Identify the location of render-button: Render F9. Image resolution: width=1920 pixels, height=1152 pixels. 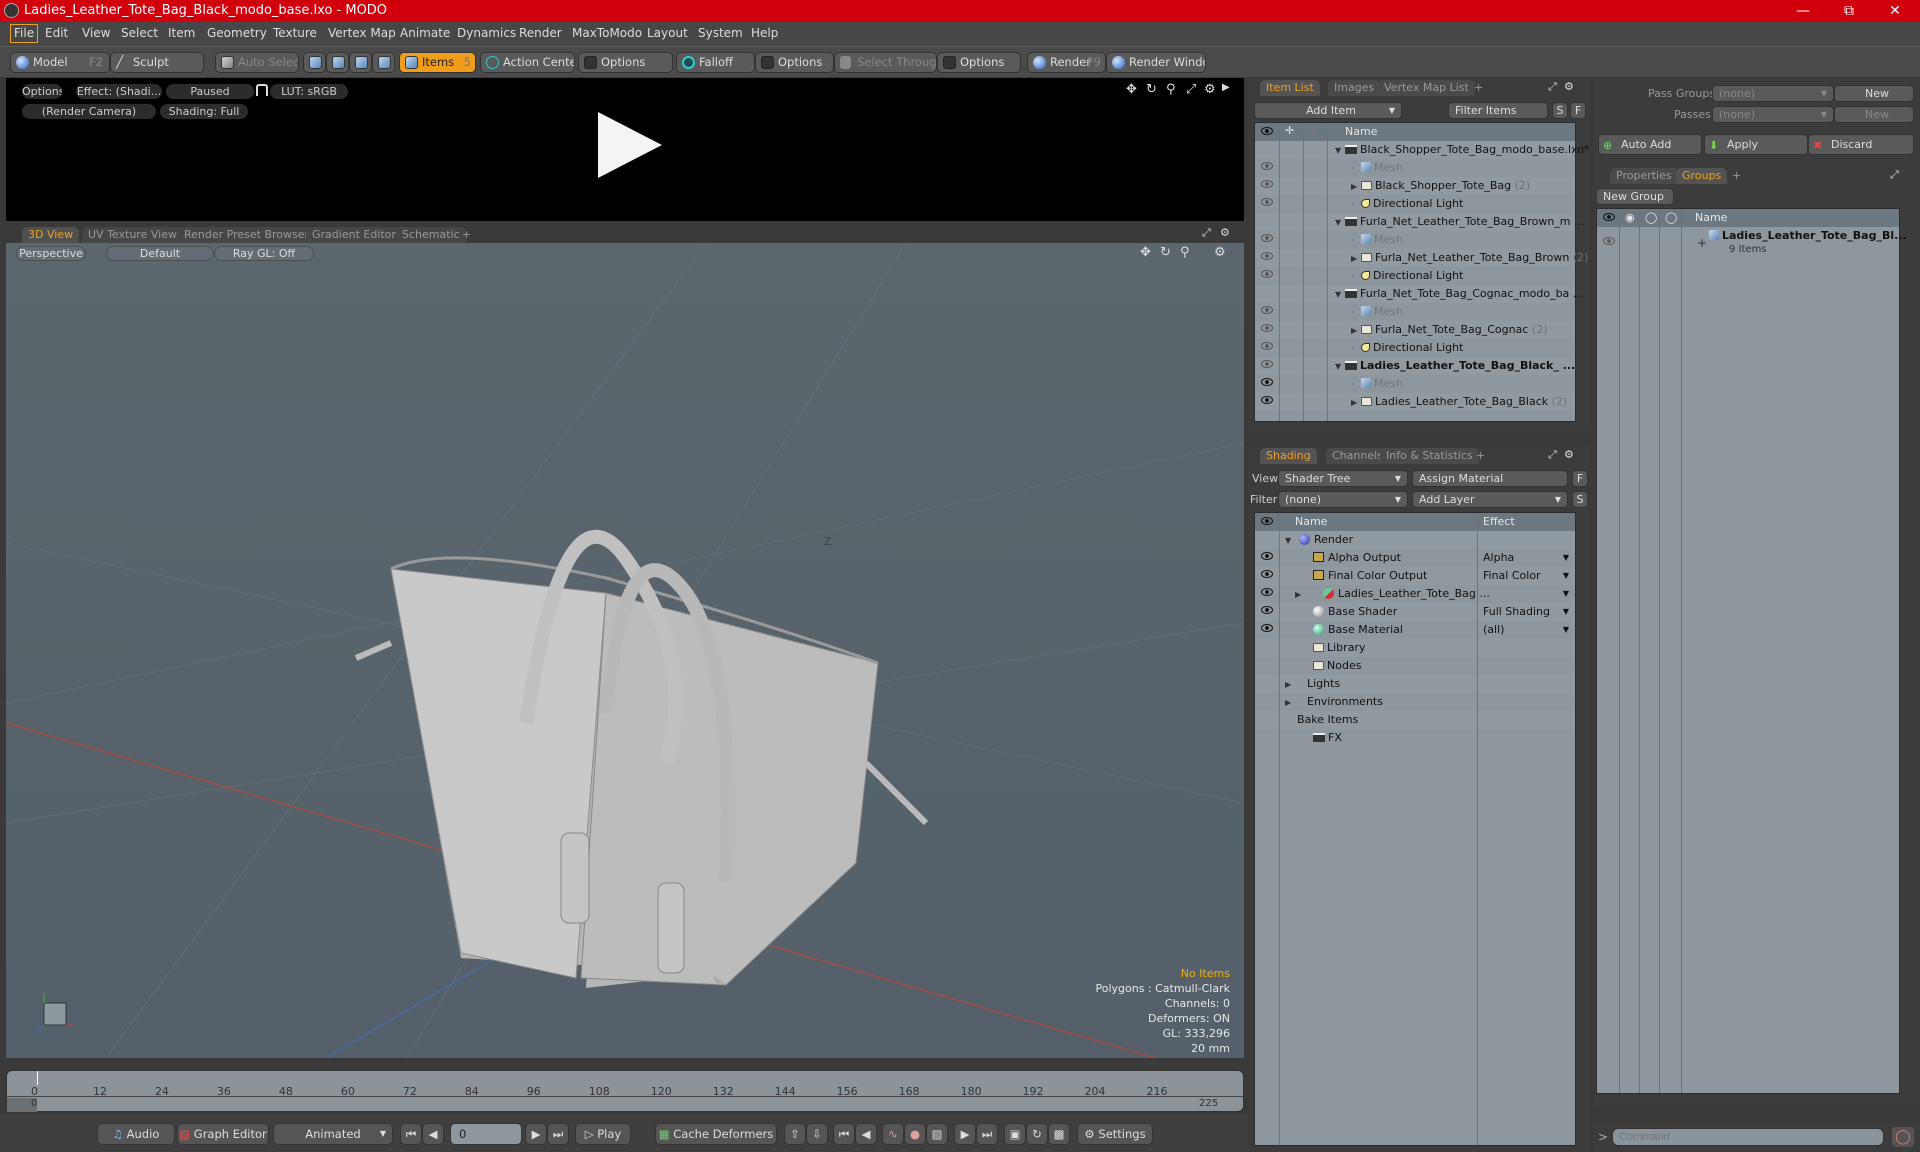
(1066, 62).